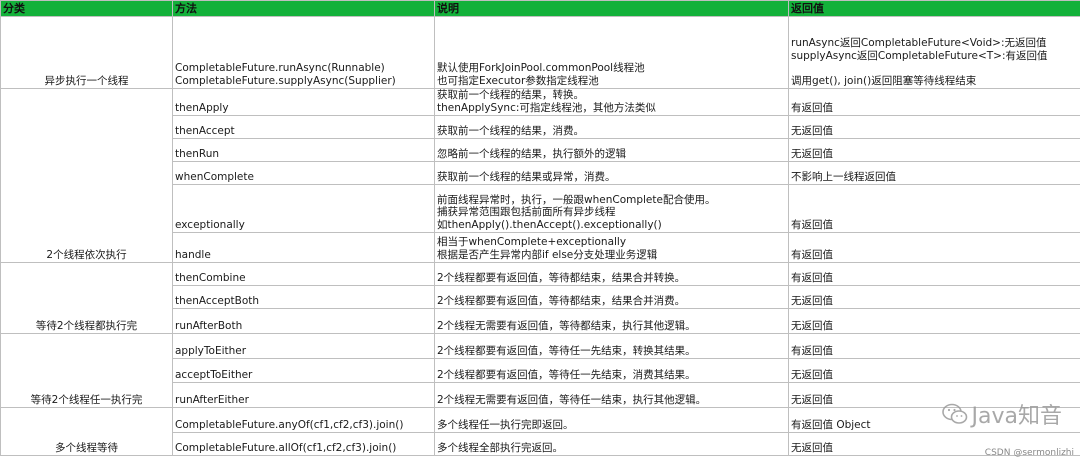  I want to click on method-cell: exceptionally, so click(303, 208).